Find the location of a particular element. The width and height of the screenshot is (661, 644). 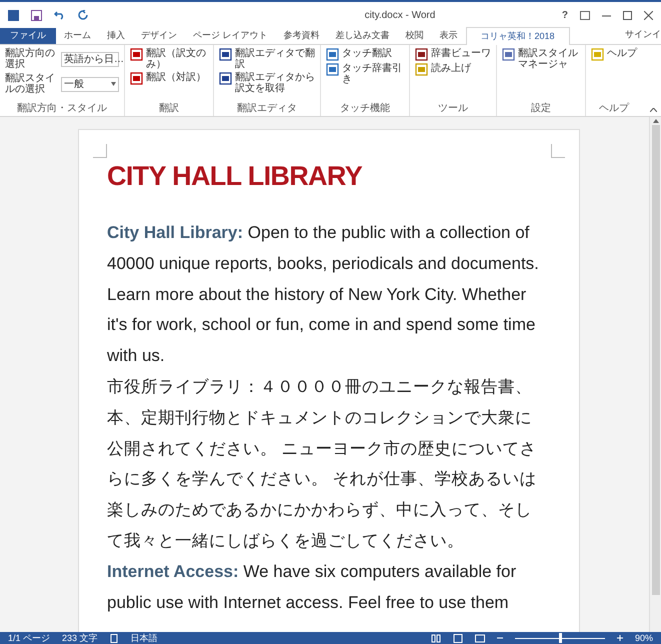

language: 日本語 is located at coordinates (144, 638).